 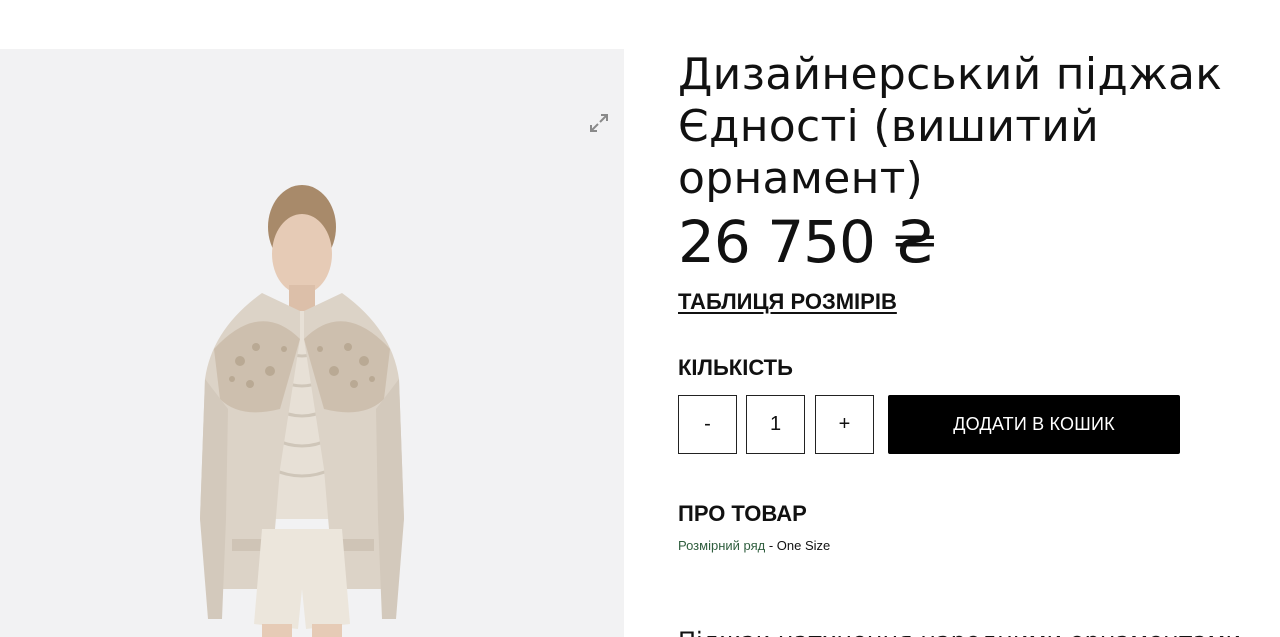 What do you see at coordinates (1034, 424) in the screenshot?
I see `add-to-cart-button: ДОДАТИ В КОШИК` at bounding box center [1034, 424].